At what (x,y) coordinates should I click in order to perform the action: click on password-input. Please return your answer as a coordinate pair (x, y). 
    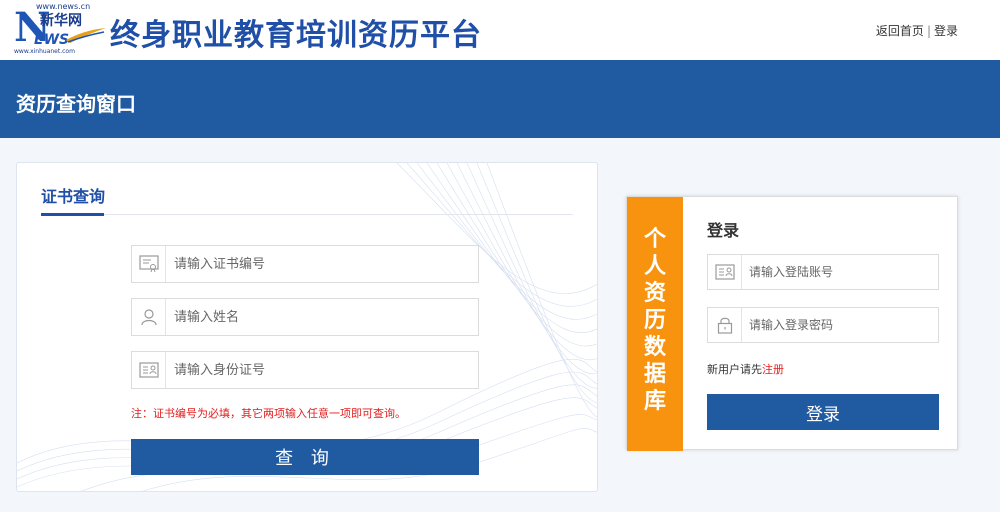
    Looking at the image, I should click on (840, 325).